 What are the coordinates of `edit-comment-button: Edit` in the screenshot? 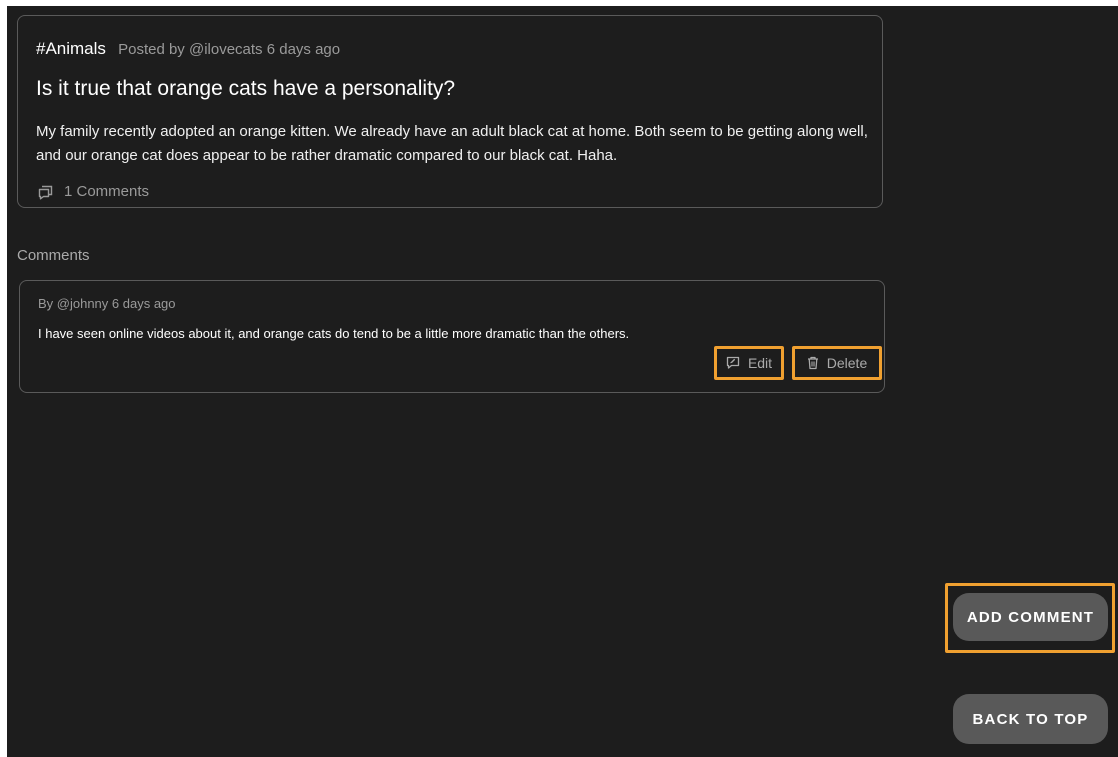 It's located at (749, 363).